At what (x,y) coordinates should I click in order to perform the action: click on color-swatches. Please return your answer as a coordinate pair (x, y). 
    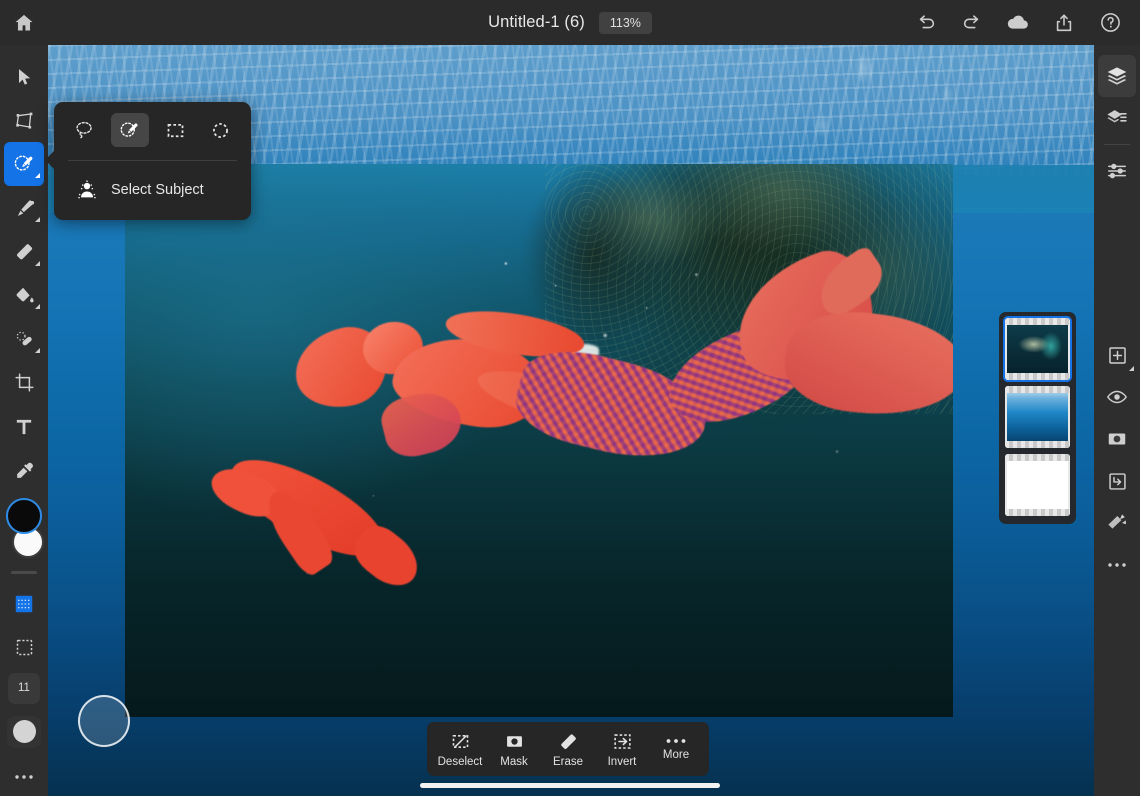
    Looking at the image, I should click on (24, 527).